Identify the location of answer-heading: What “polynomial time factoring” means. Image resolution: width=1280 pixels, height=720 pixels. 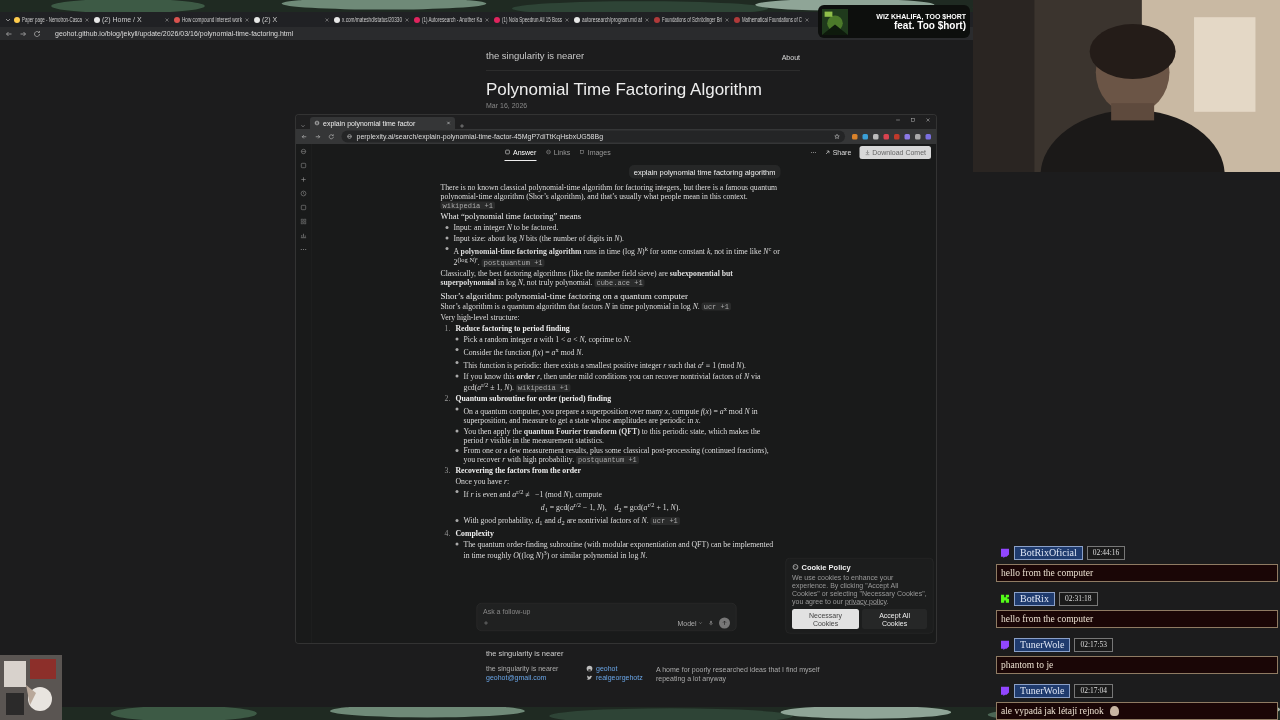
(511, 216).